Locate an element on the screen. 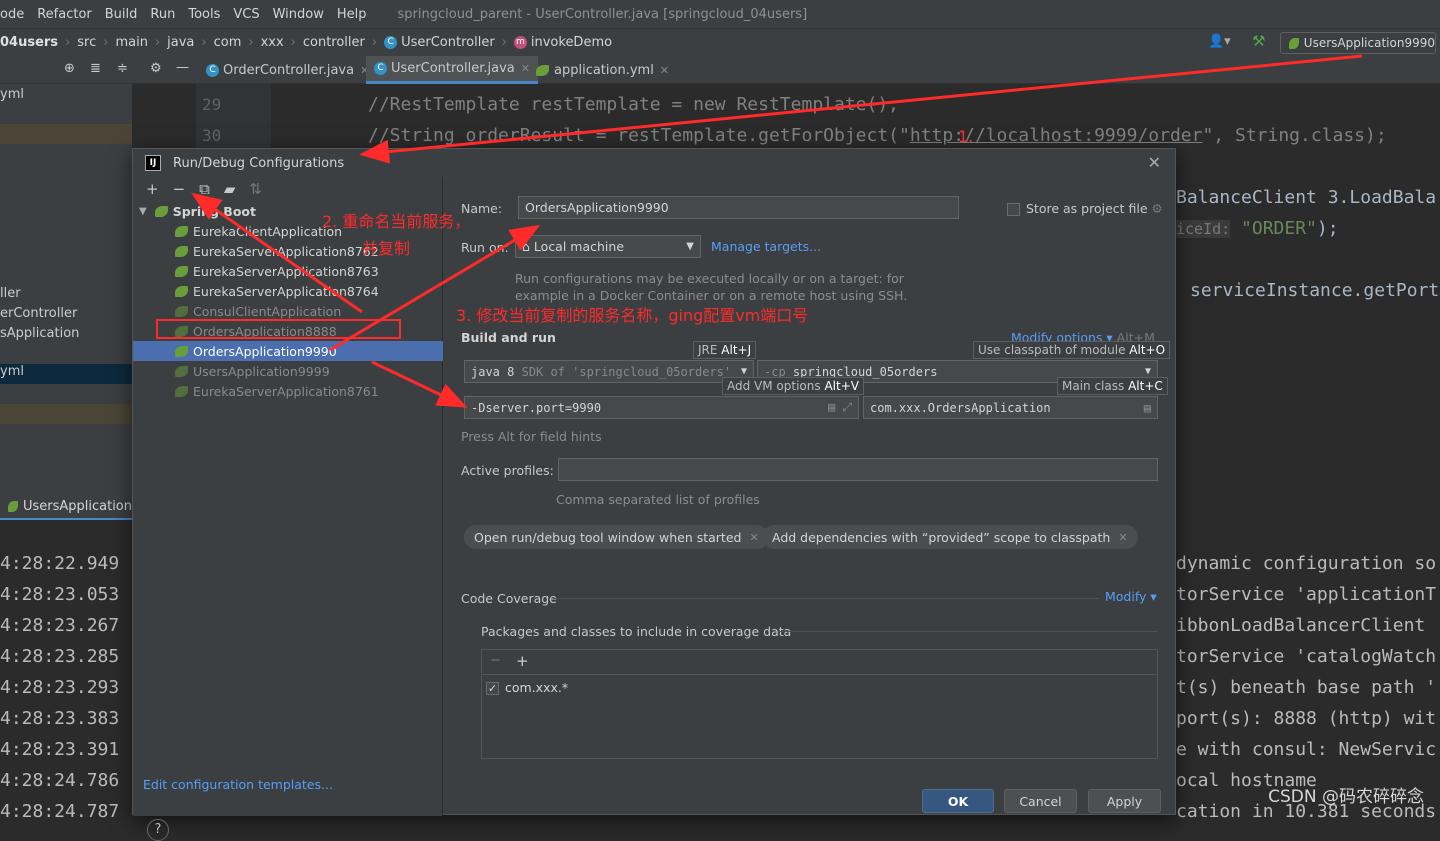 This screenshot has width=1440, height=841. annotation-arrow-3a is located at coordinates (432, 289).